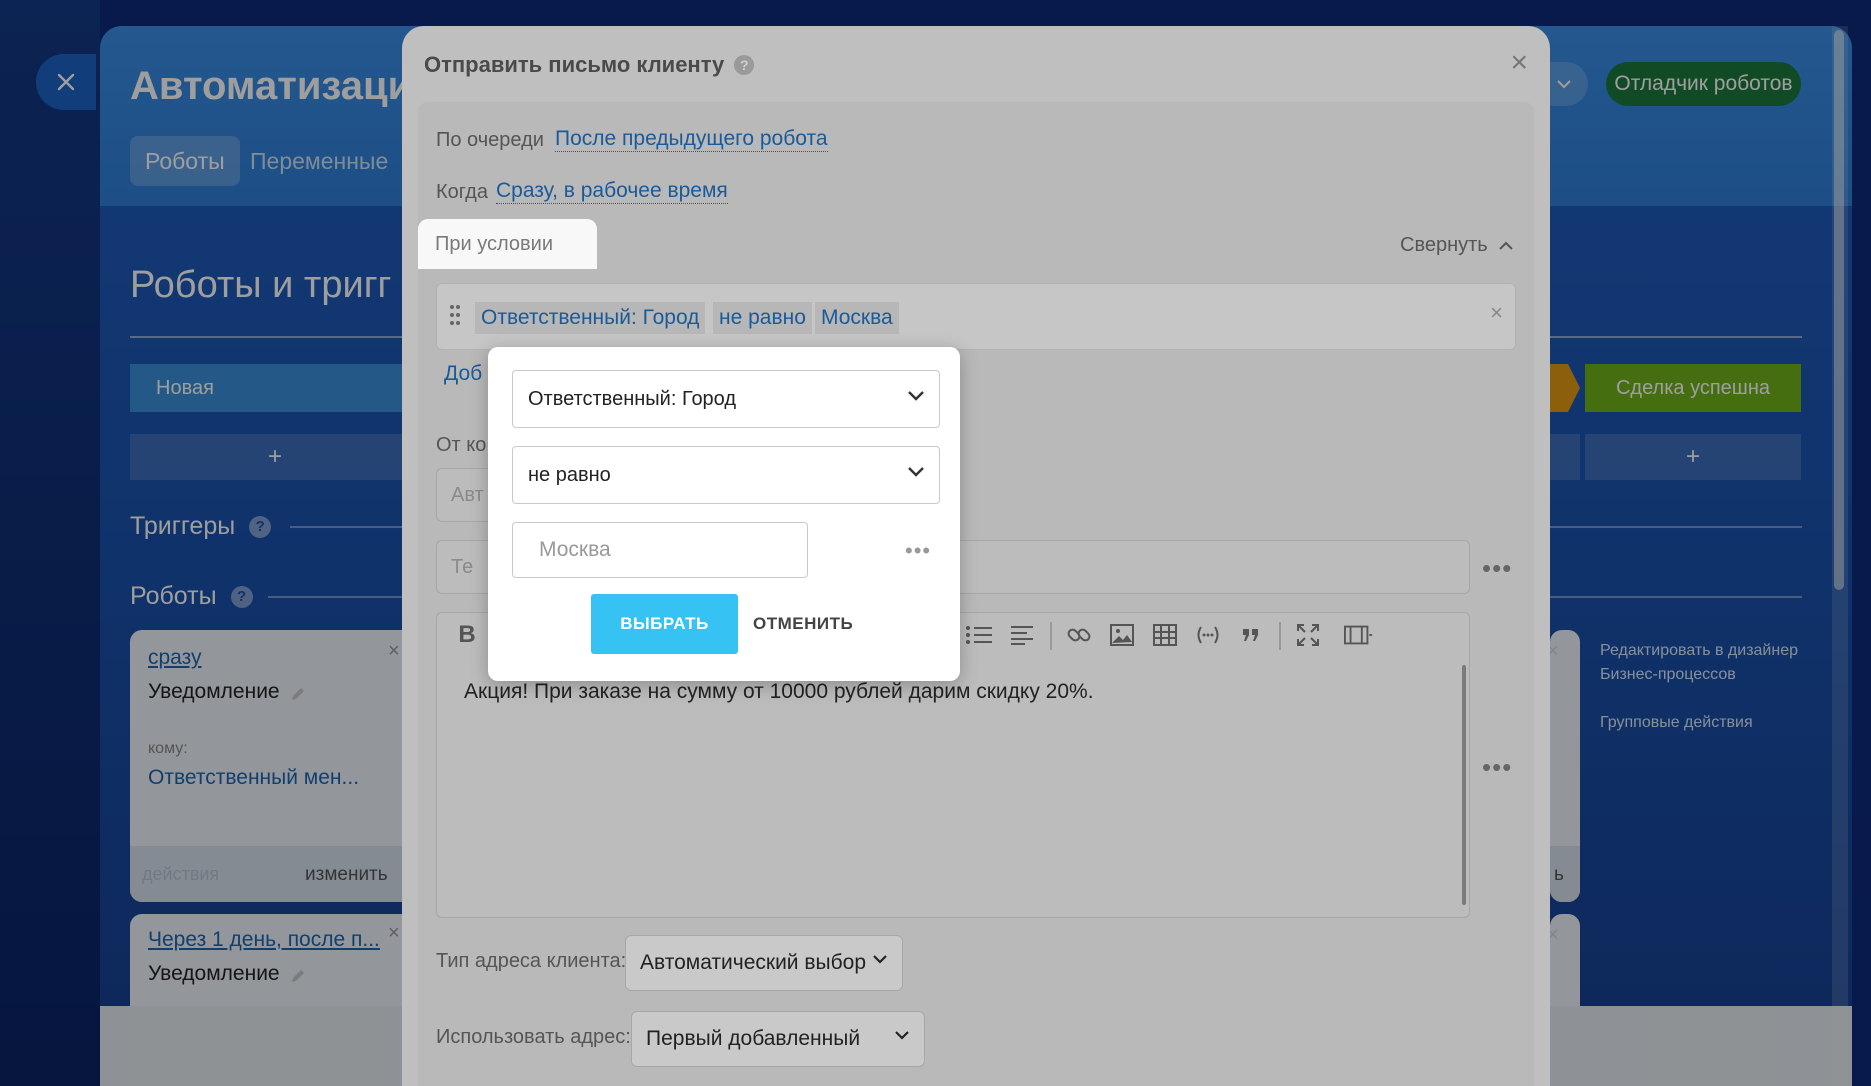 The image size is (1871, 1086). What do you see at coordinates (1079, 635) in the screenshot?
I see `link-icon` at bounding box center [1079, 635].